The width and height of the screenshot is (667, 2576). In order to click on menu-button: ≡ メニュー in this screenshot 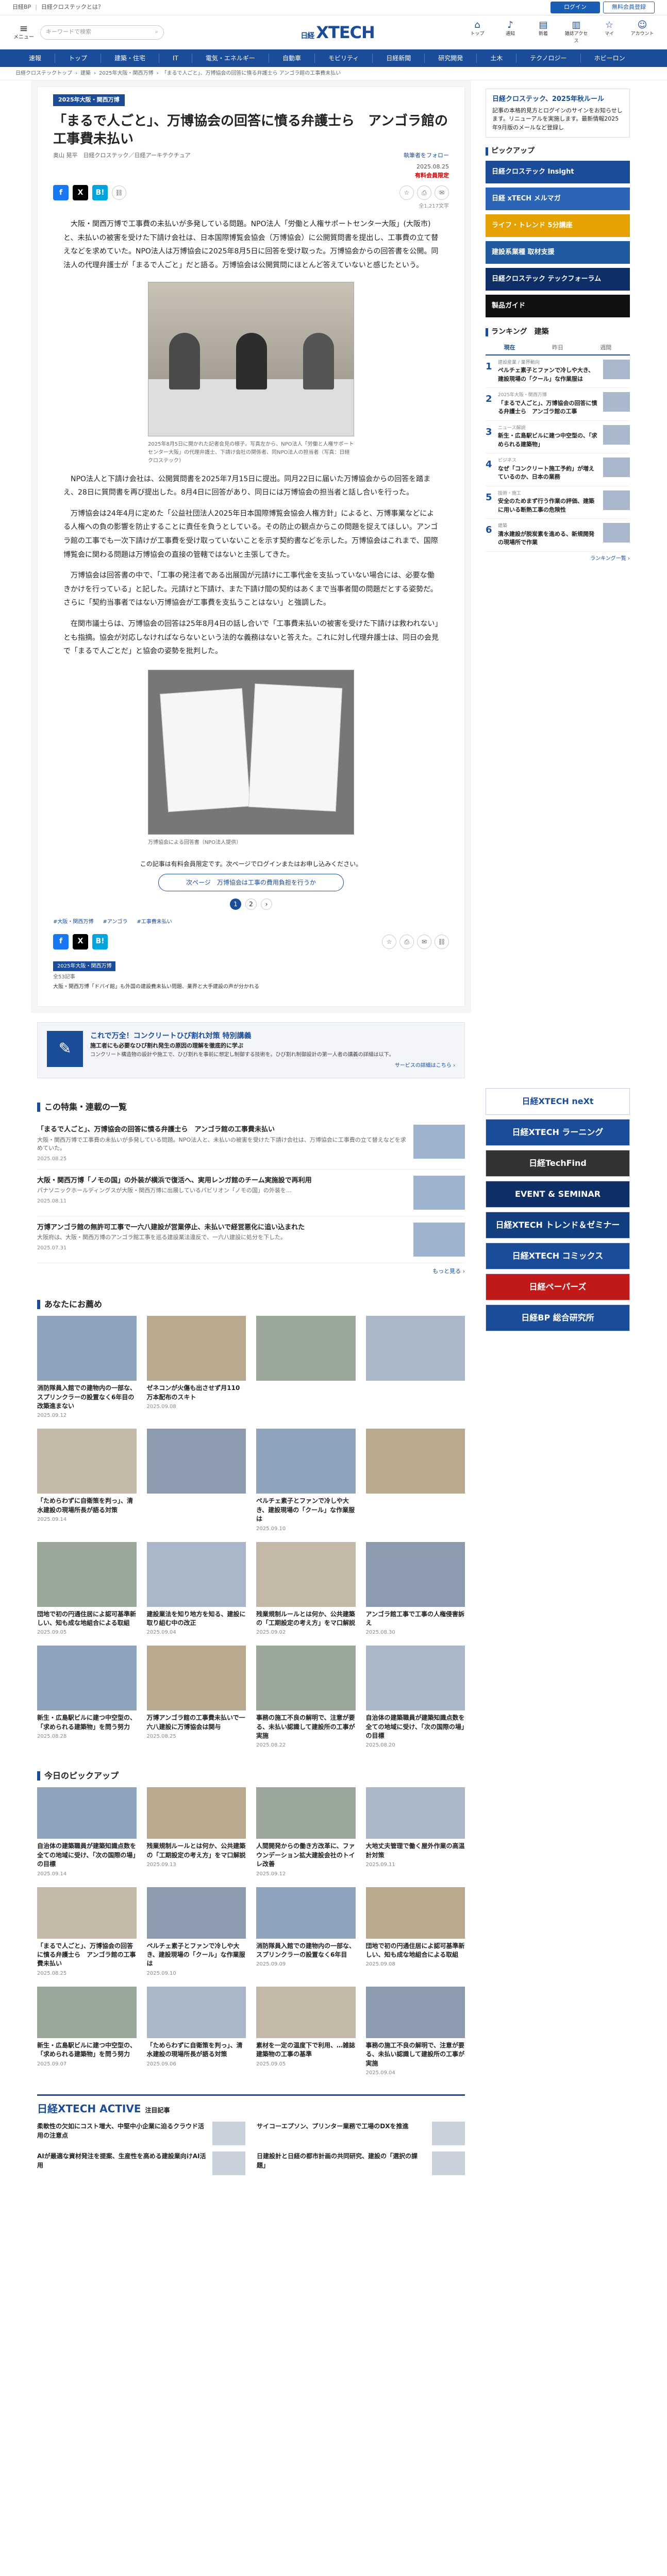, I will do `click(23, 32)`.